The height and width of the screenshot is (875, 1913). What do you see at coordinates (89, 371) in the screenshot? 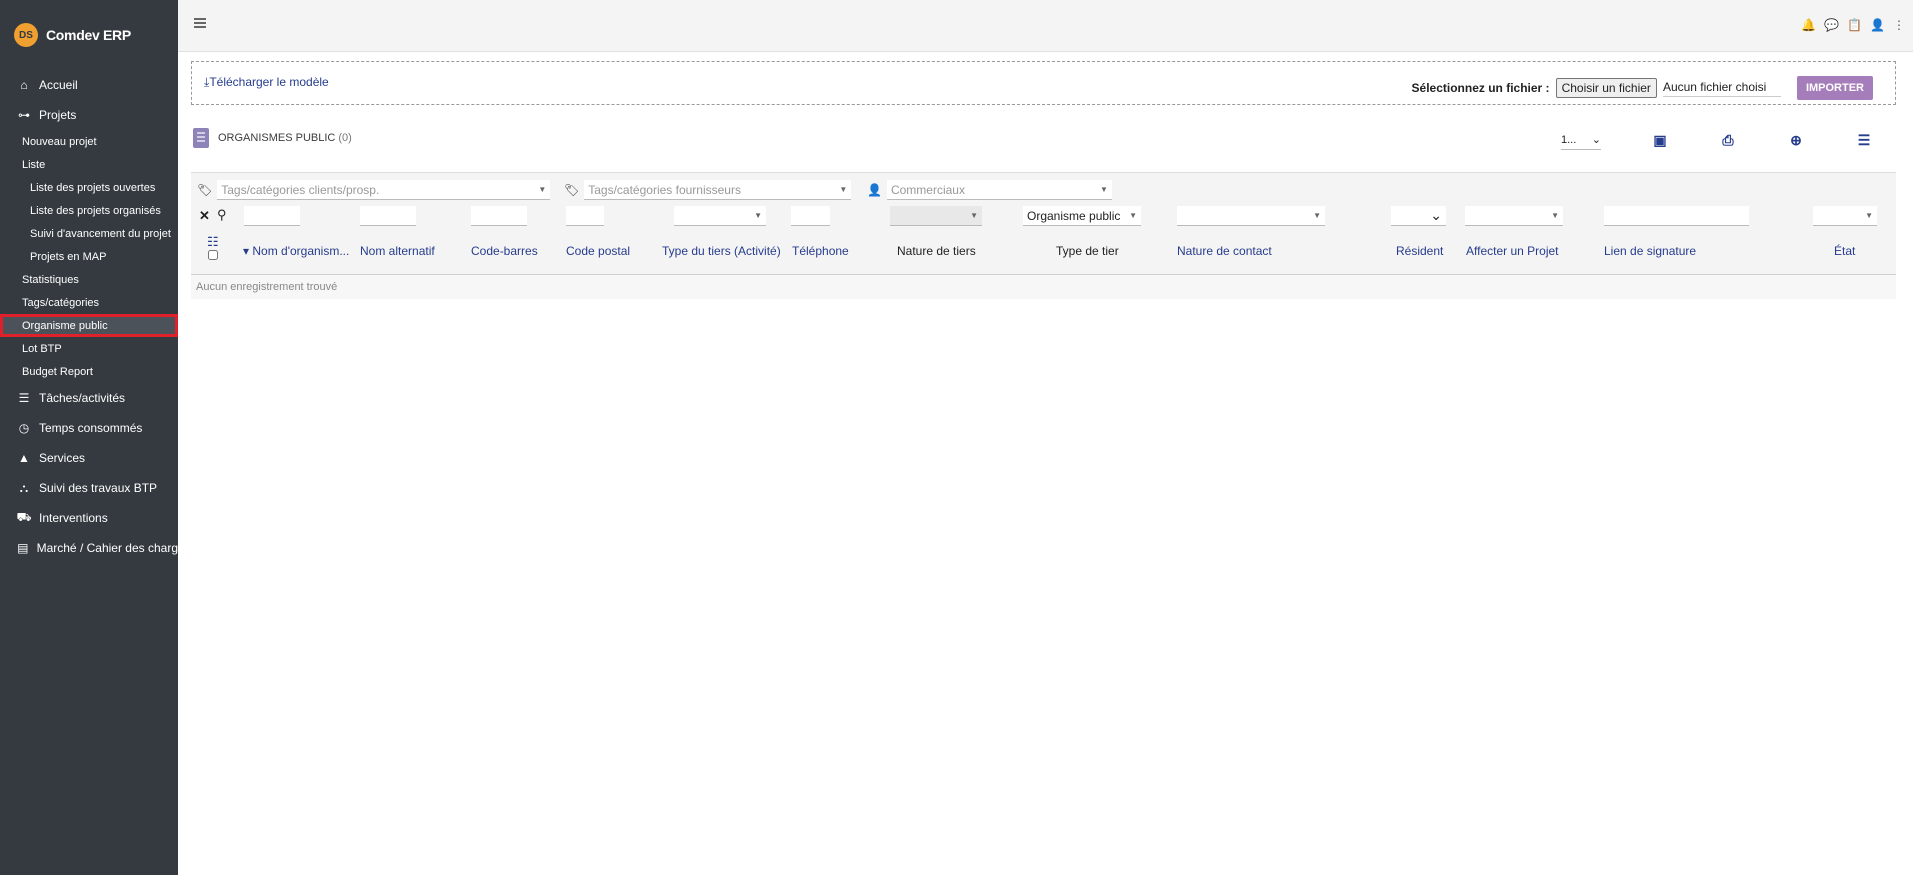
I see `sidebar-subitem-budget-report: Budget Report` at bounding box center [89, 371].